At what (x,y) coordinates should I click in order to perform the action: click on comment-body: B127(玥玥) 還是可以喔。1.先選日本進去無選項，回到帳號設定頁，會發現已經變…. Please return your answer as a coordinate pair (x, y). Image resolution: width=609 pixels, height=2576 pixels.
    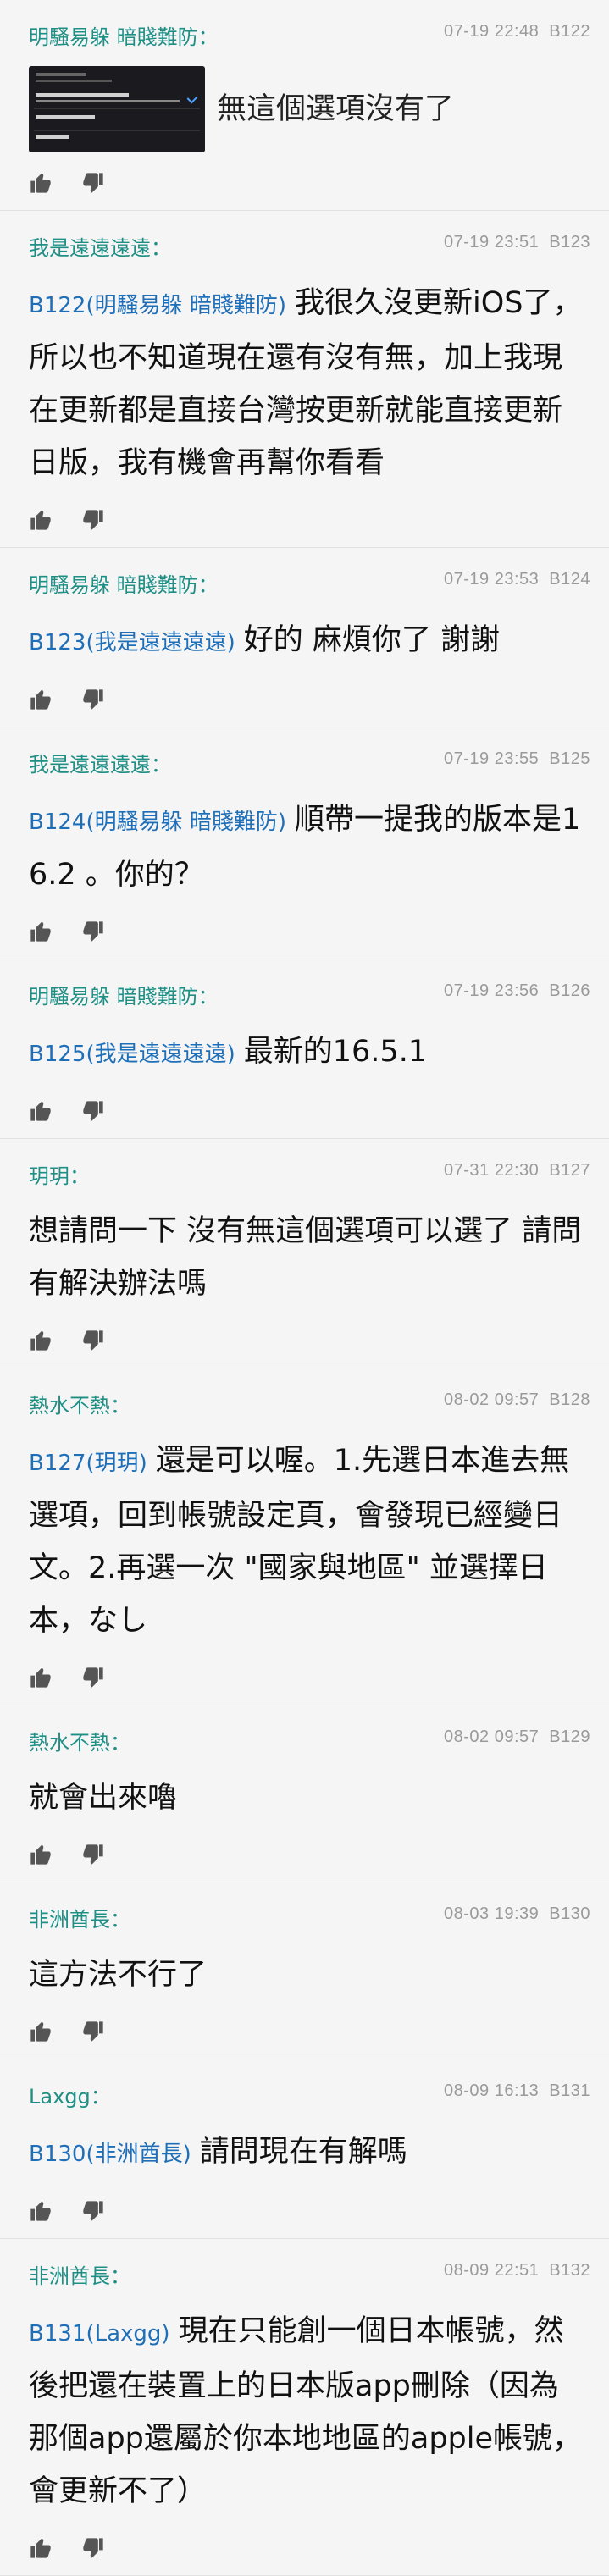
    Looking at the image, I should click on (310, 1540).